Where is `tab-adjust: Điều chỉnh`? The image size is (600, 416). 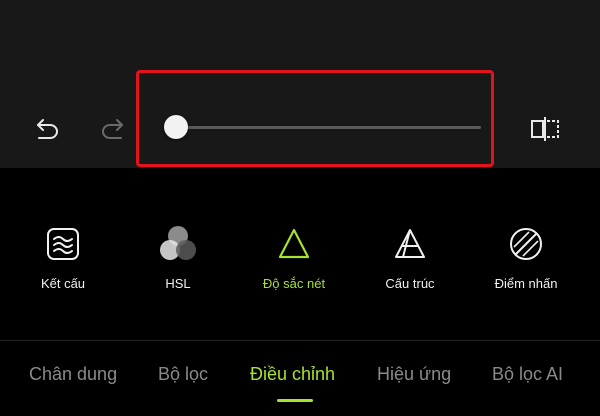
tab-adjust: Điều chỉnh is located at coordinates (292, 374).